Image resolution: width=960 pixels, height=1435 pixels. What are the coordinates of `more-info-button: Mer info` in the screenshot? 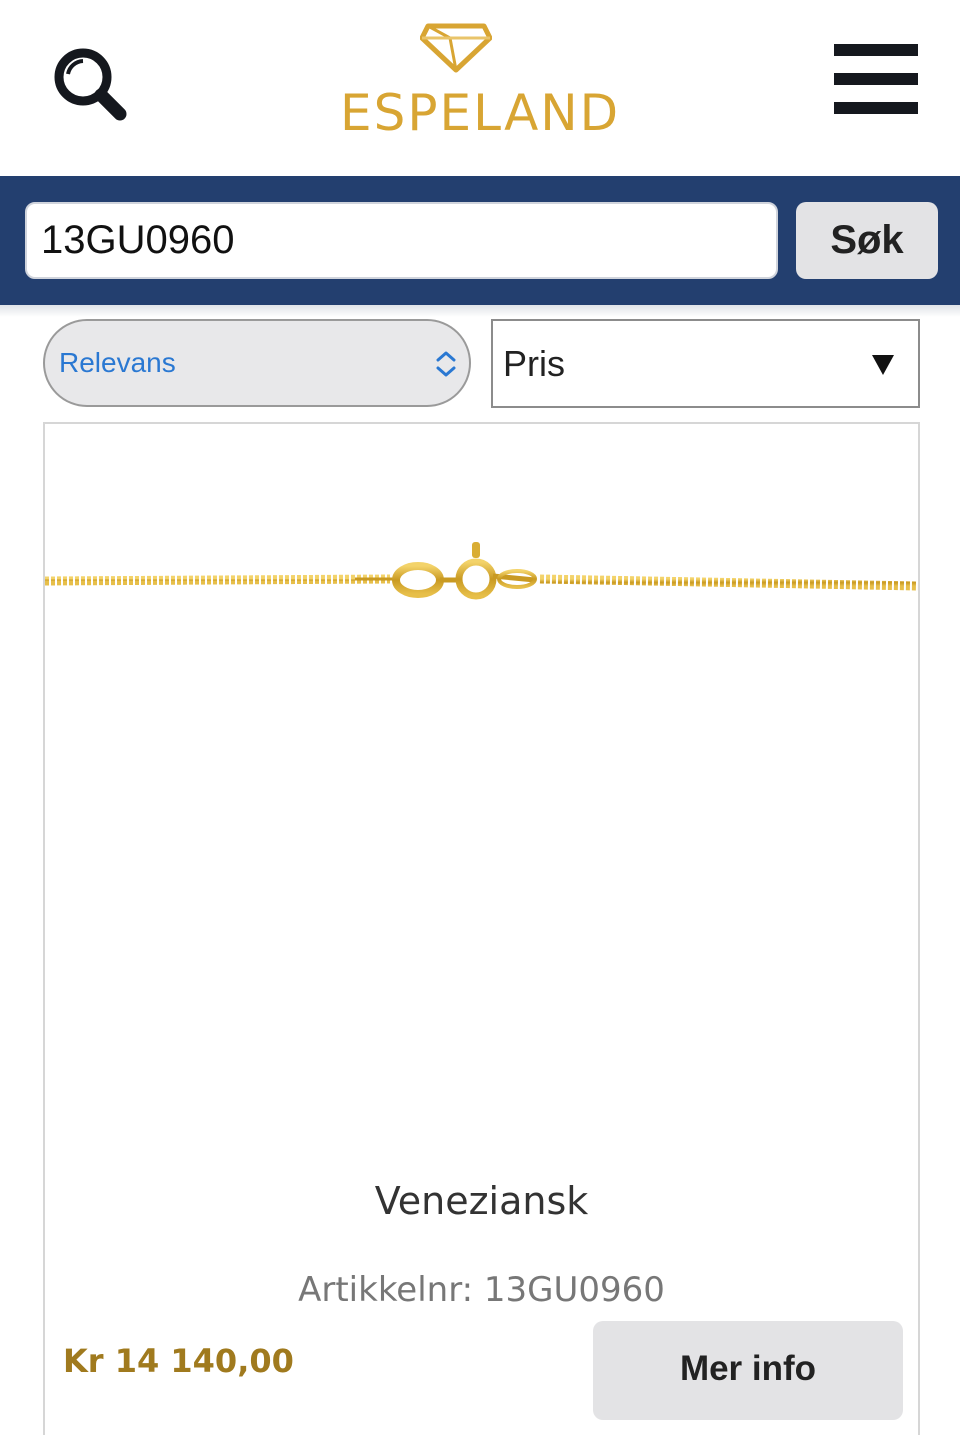 It's located at (748, 1370).